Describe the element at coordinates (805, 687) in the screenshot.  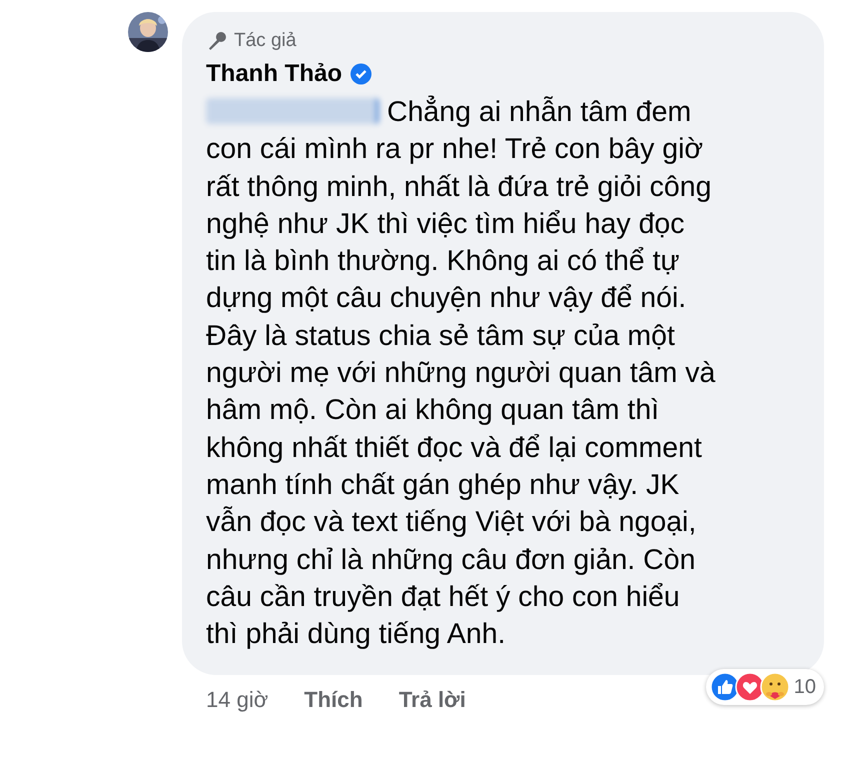
I see `reaction-count: 10` at that location.